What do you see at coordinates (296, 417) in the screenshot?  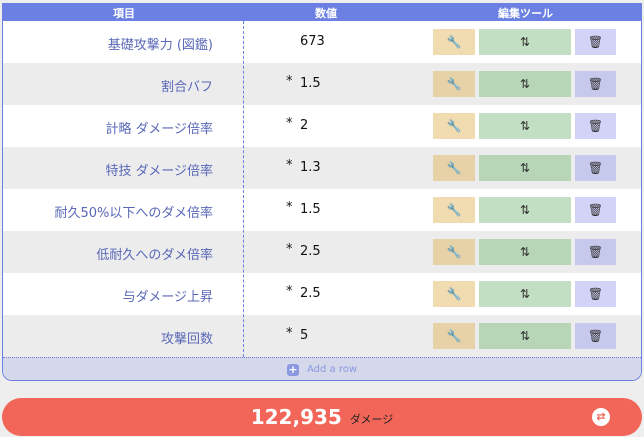 I see `total-value: 122,935` at bounding box center [296, 417].